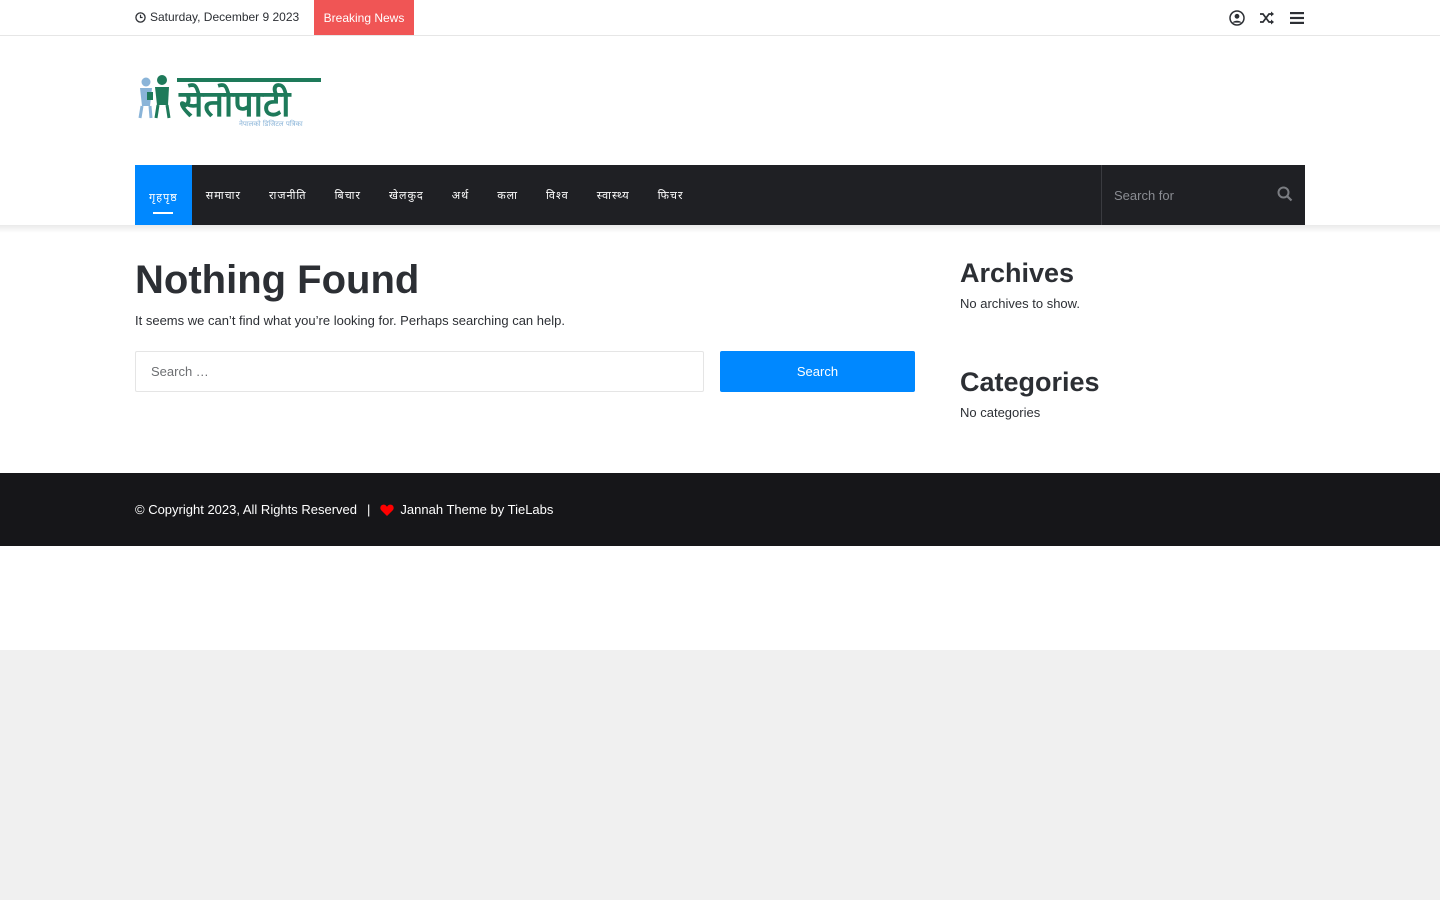 Image resolution: width=1440 pixels, height=900 pixels. What do you see at coordinates (235, 104) in the screenshot?
I see `logo-wordmark: सेतोपाटी` at bounding box center [235, 104].